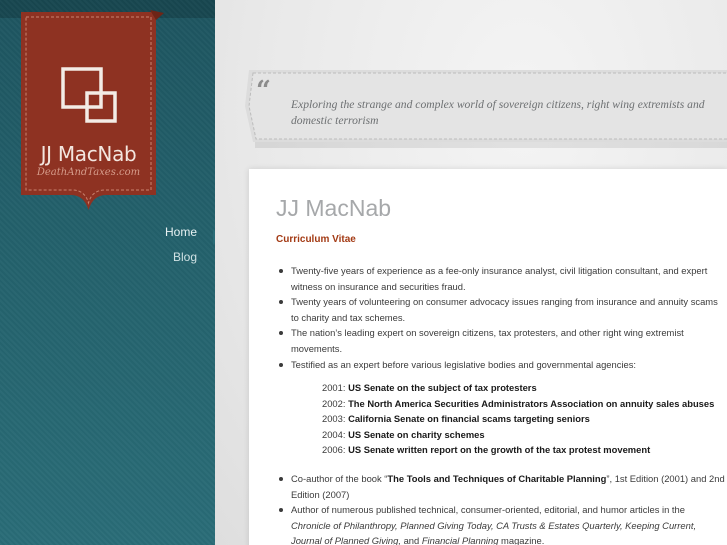 This screenshot has width=727, height=545. Describe the element at coordinates (181, 232) in the screenshot. I see `nav-item-home: Home` at that location.